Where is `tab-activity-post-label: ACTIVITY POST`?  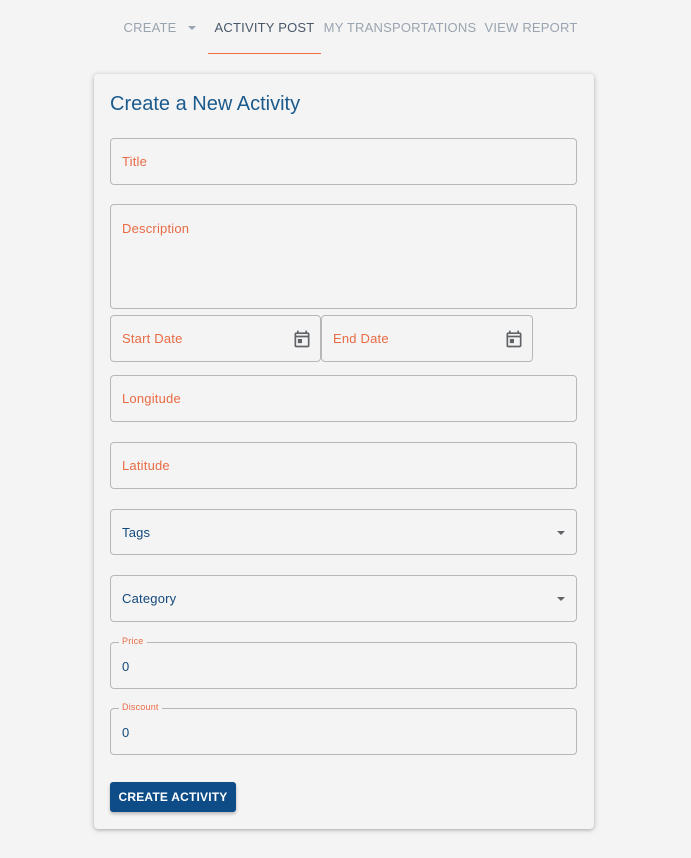
tab-activity-post-label: ACTIVITY POST is located at coordinates (264, 27).